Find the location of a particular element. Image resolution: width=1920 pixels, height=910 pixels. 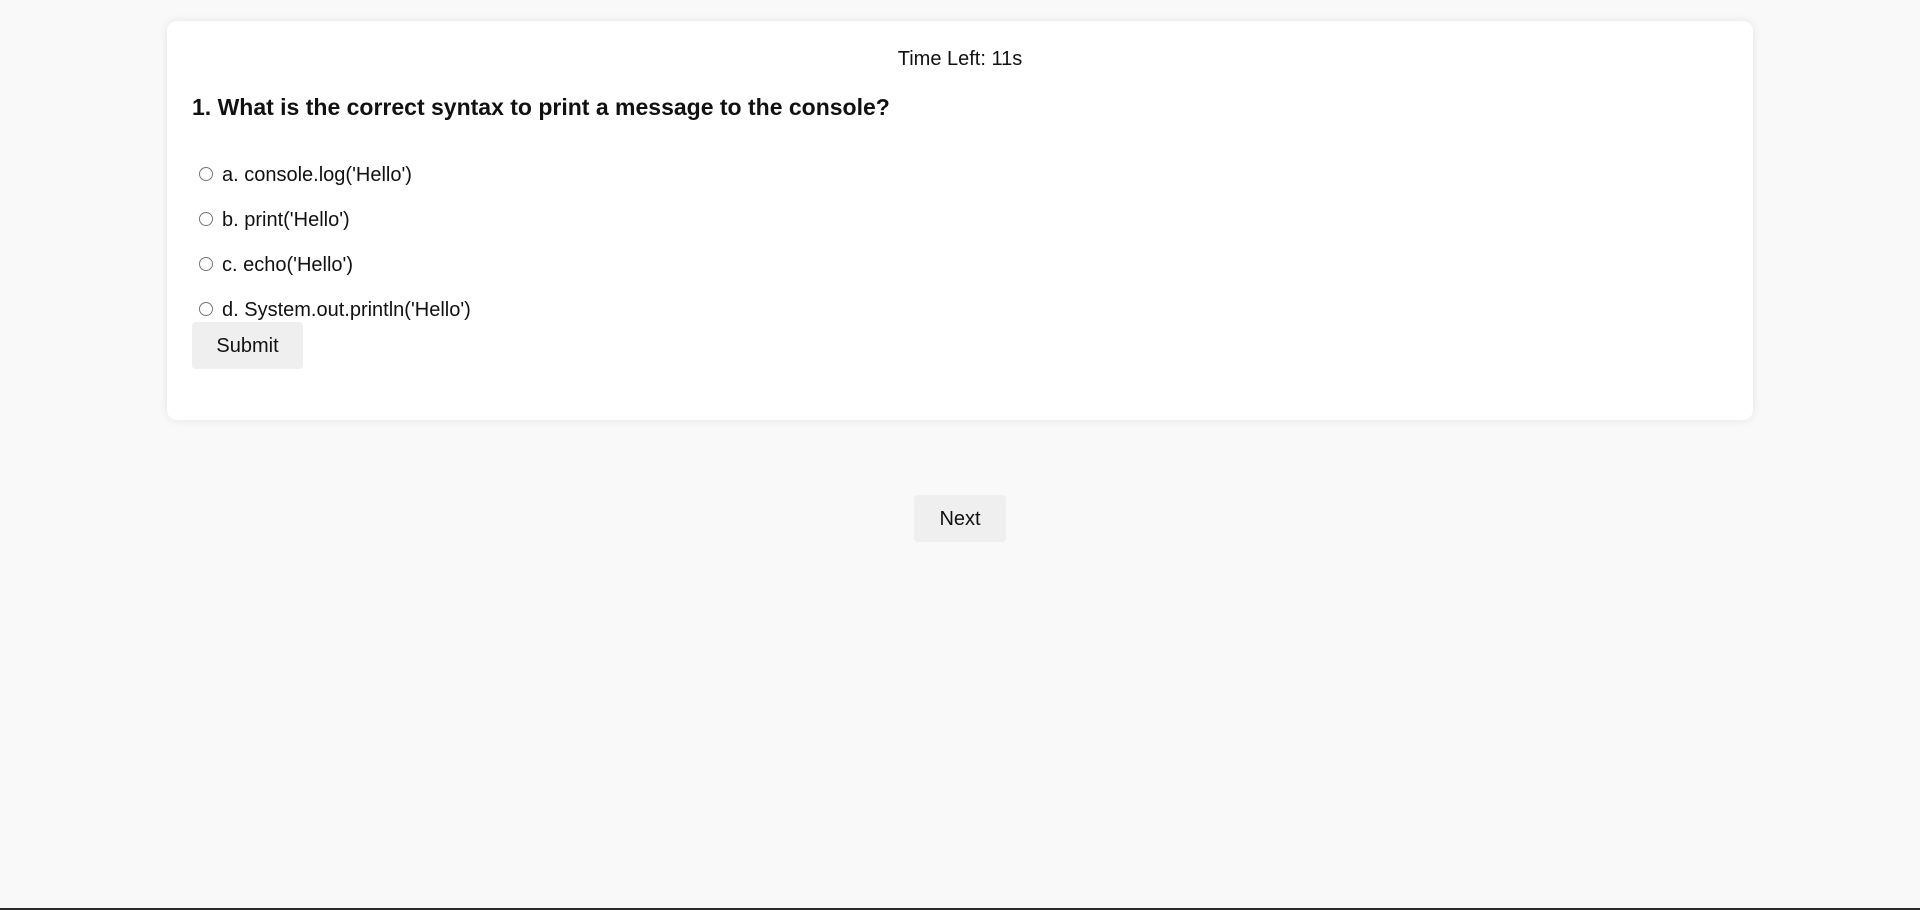

answer-option-b: b. print('Hello') is located at coordinates (331, 219).